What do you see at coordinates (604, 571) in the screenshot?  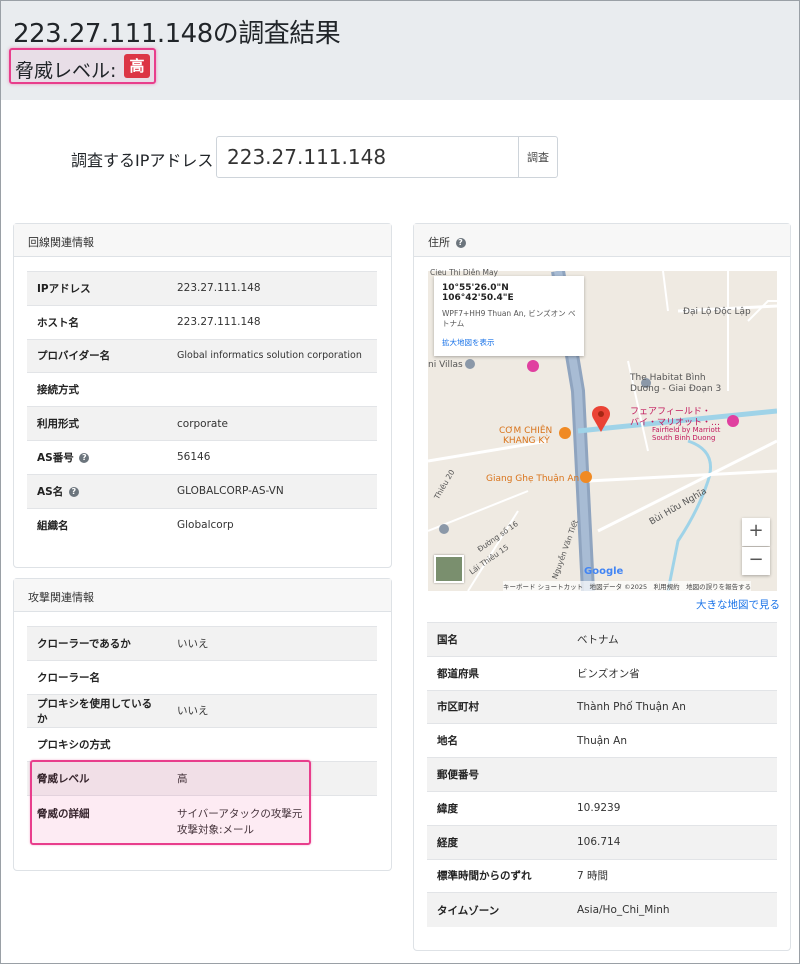 I see `google-logo: Google` at bounding box center [604, 571].